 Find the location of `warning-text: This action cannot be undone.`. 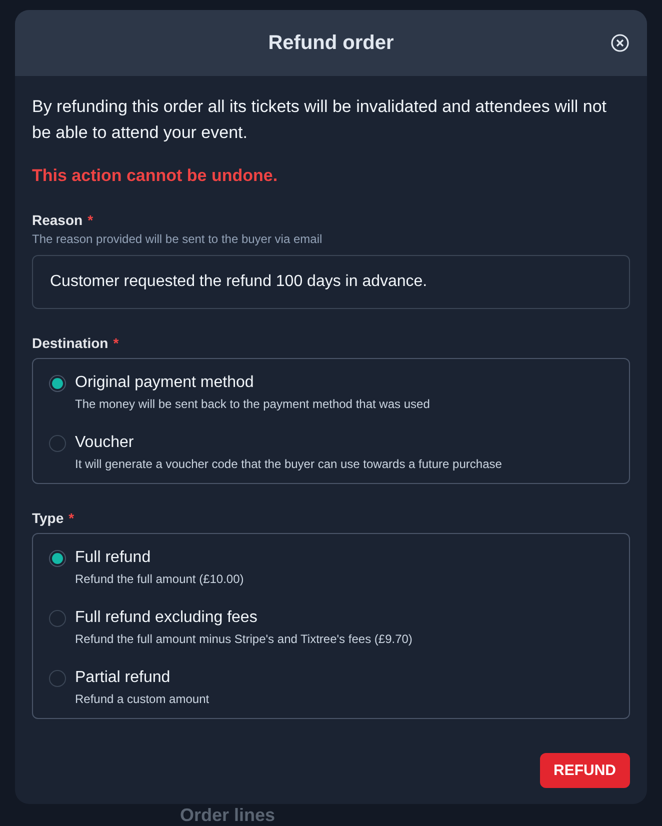

warning-text: This action cannot be undone. is located at coordinates (155, 176).